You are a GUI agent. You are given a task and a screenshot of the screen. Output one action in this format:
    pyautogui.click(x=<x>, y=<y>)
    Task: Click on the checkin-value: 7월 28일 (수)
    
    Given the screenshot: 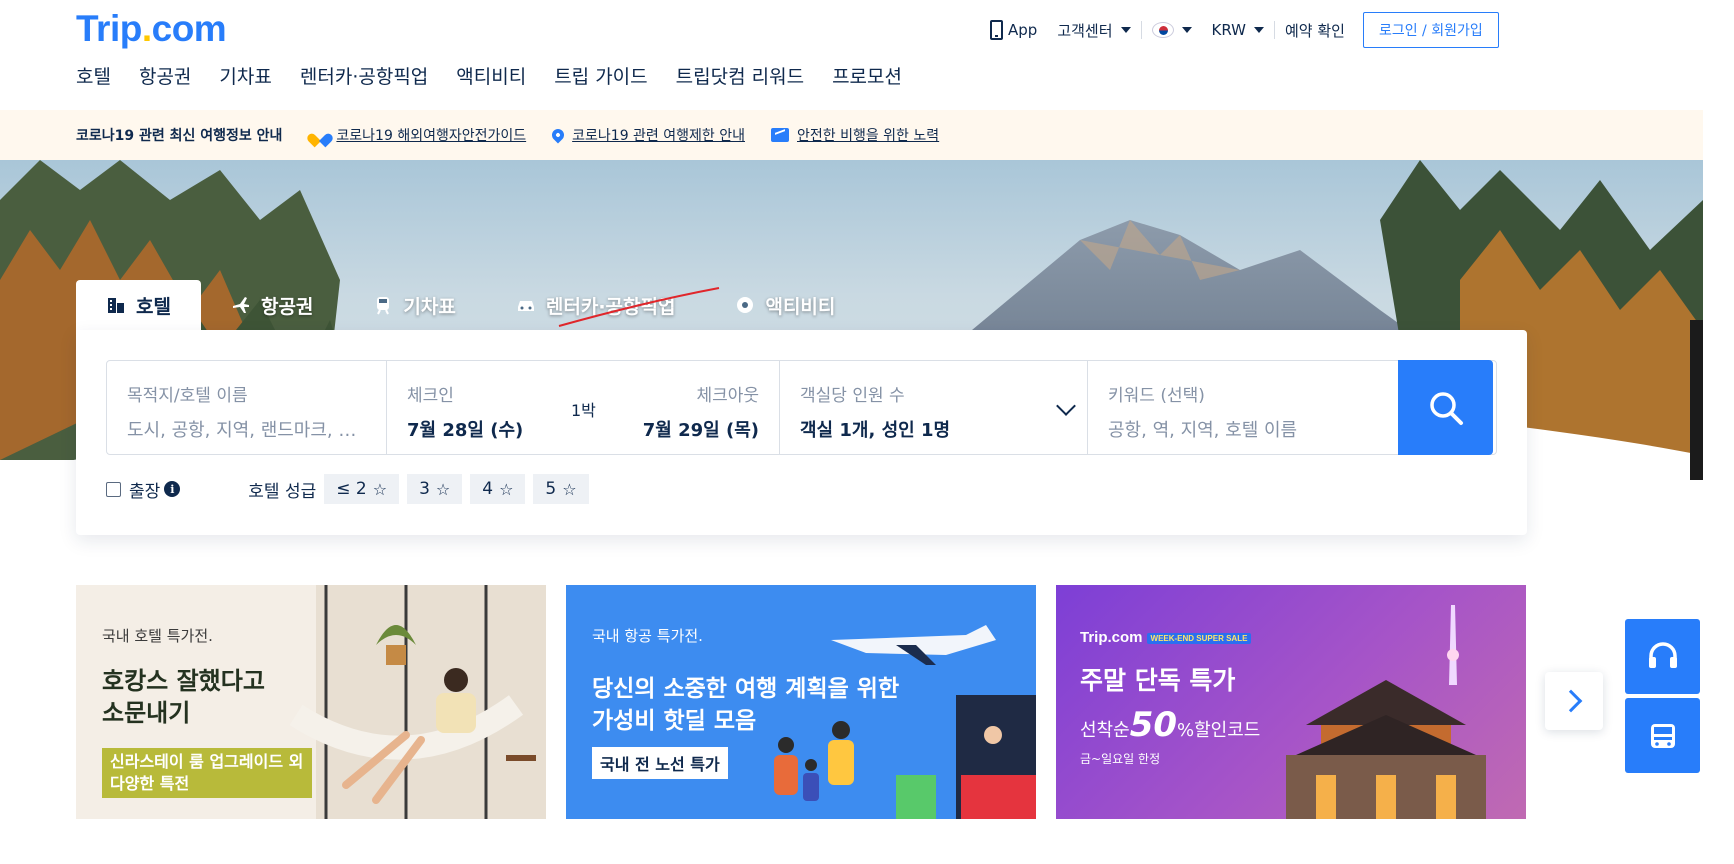 What is the action you would take?
    pyautogui.click(x=465, y=430)
    